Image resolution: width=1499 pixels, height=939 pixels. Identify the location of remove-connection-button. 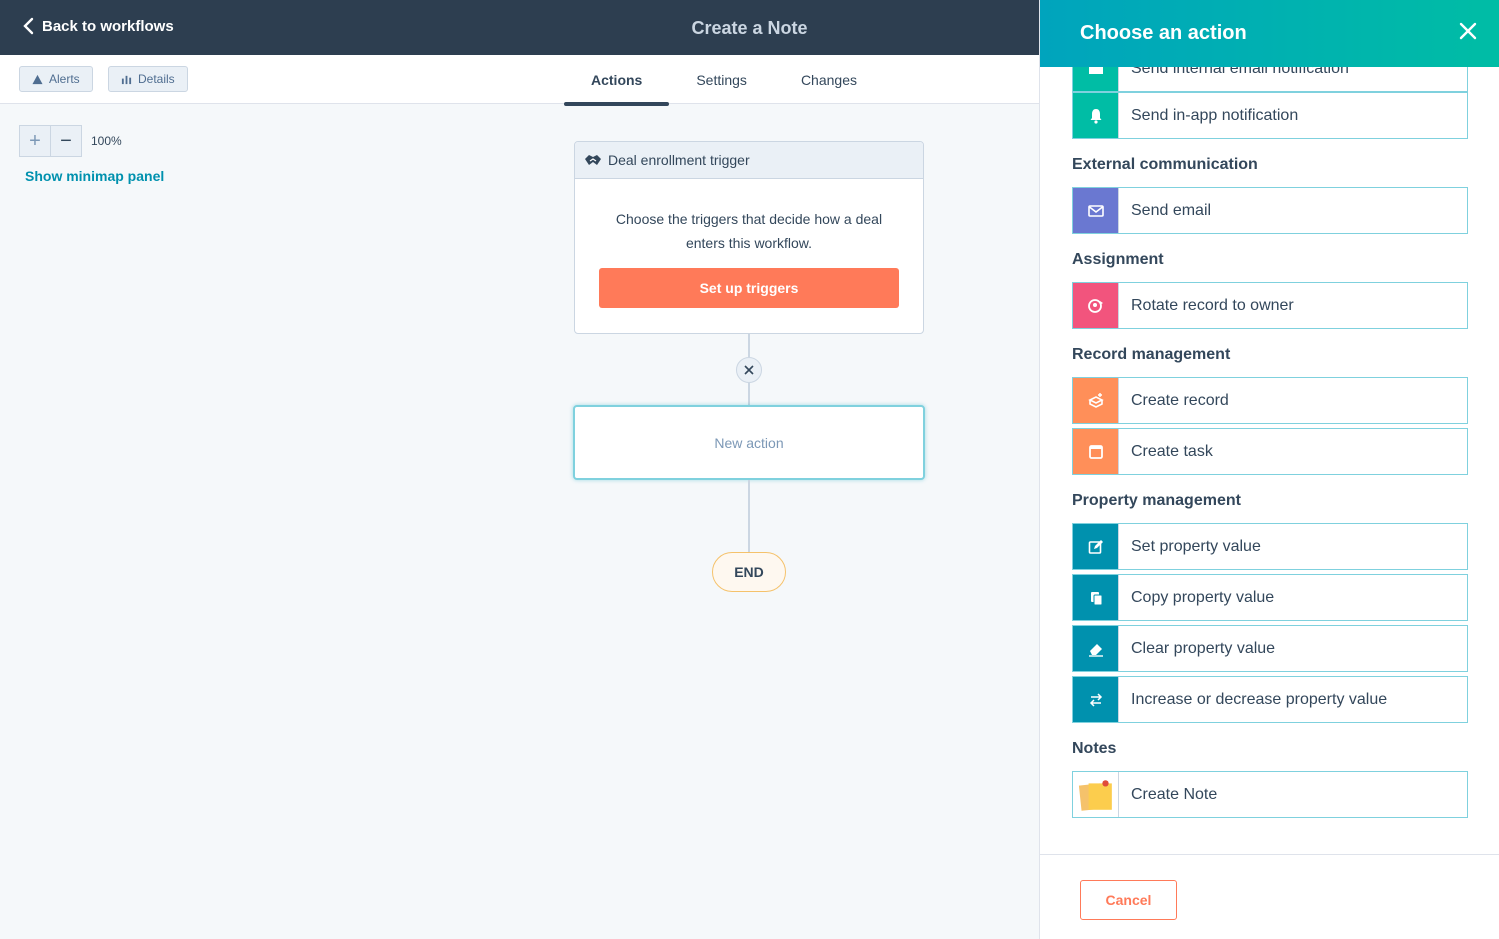
(749, 370).